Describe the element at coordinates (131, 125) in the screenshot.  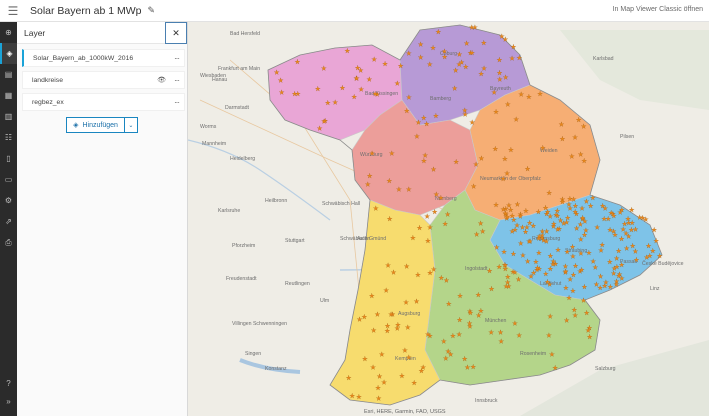
I see `chevron-down-icon: ⌄` at that location.